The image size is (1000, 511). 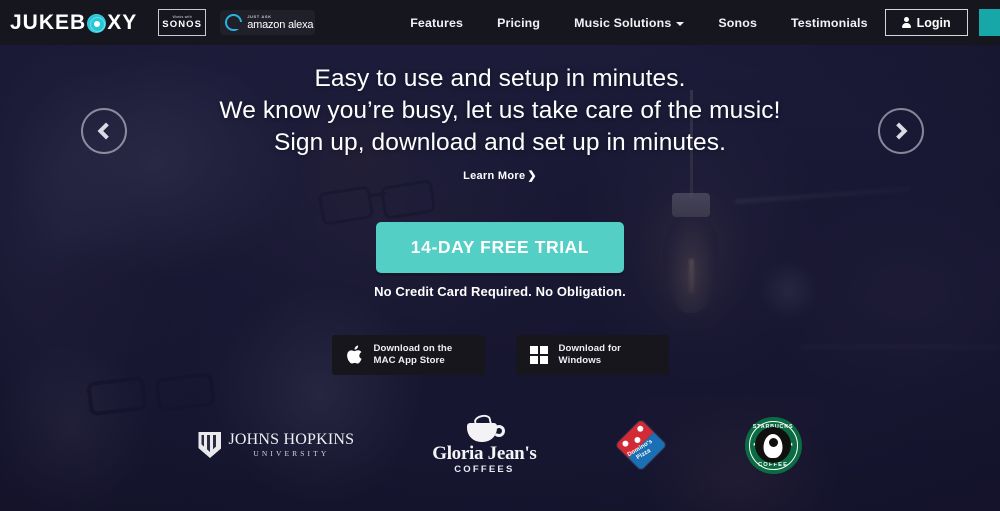 I want to click on login-button-label: Login, so click(x=933, y=22).